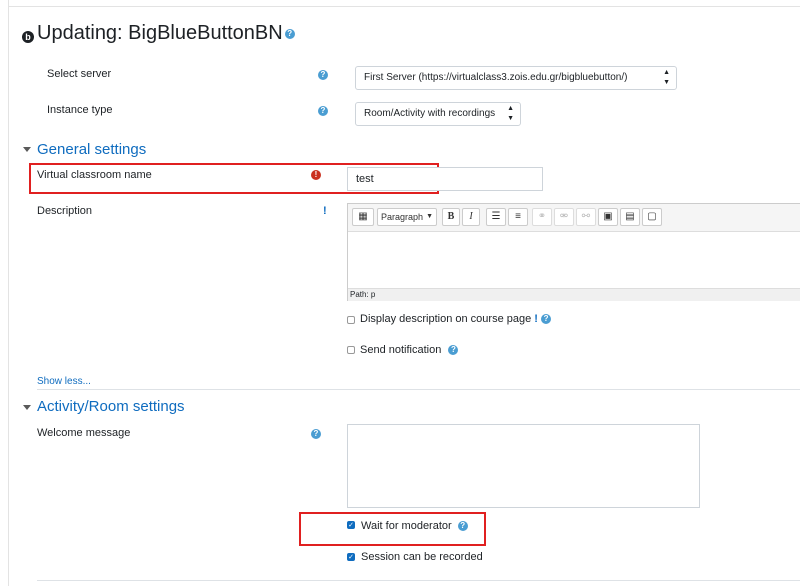 The image size is (800, 586). Describe the element at coordinates (91, 149) in the screenshot. I see `general-settings-heading: General settings` at that location.